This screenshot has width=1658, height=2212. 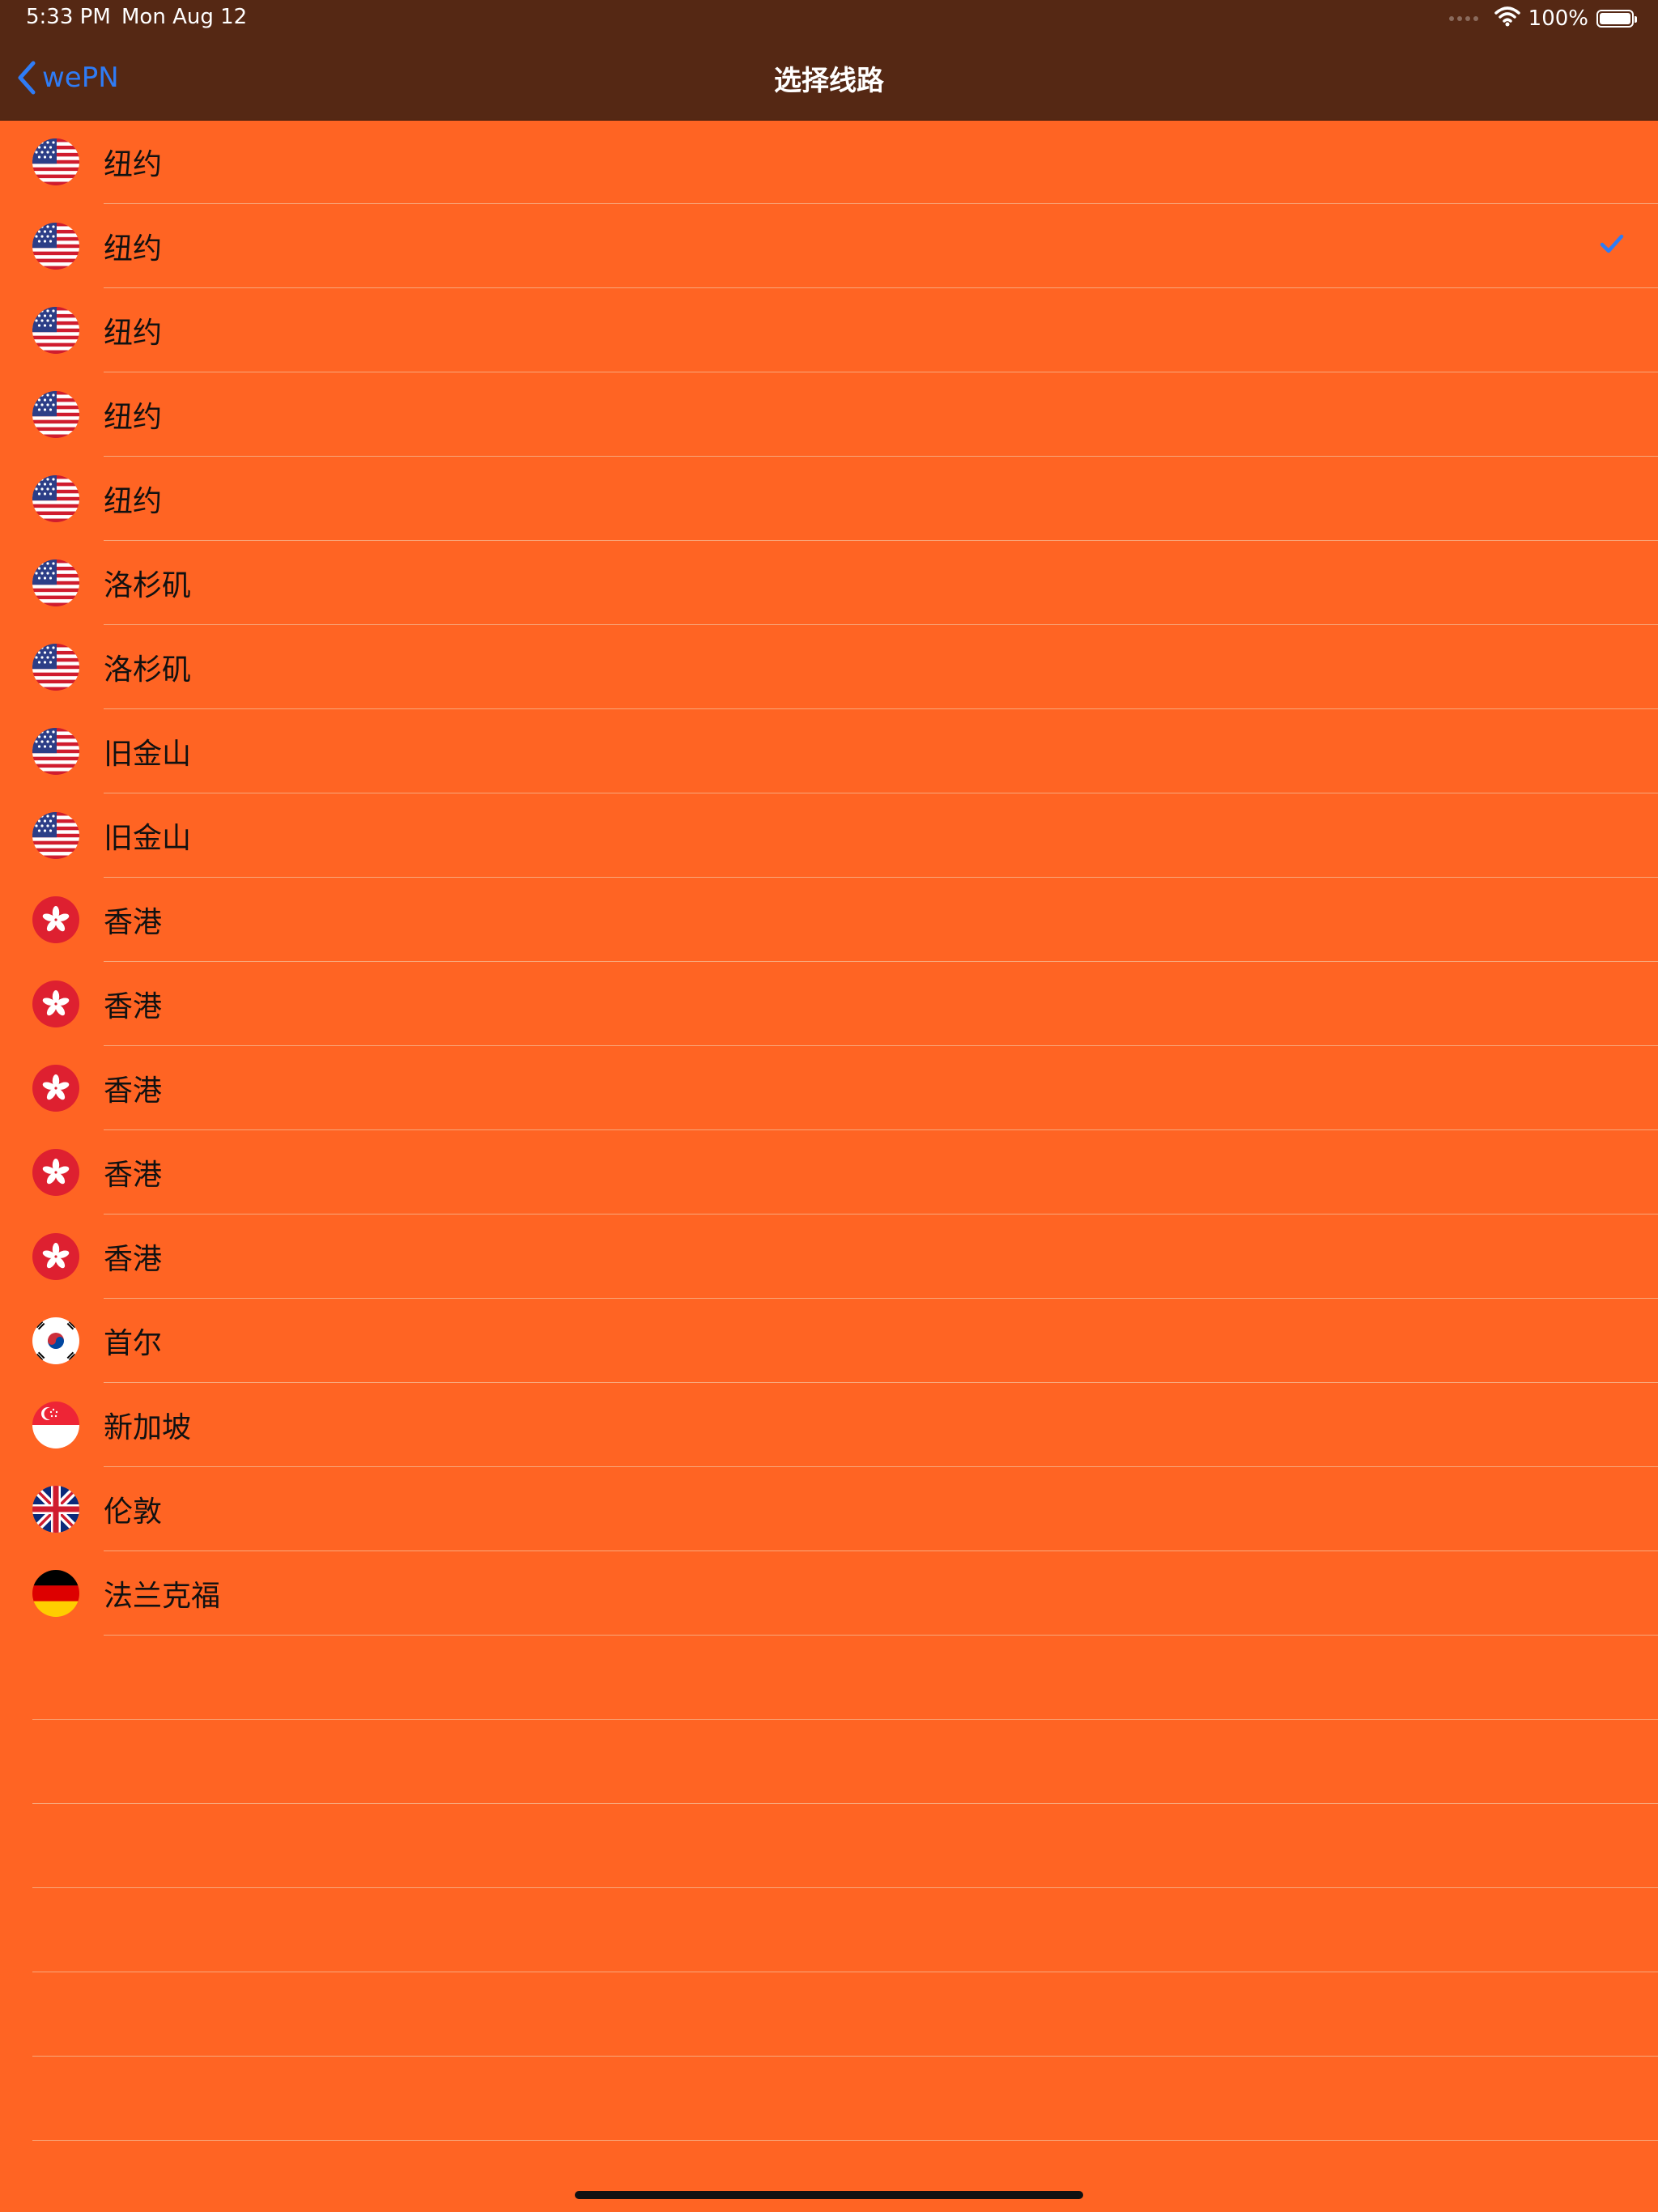 I want to click on cellular-signal-icon, so click(x=1463, y=19).